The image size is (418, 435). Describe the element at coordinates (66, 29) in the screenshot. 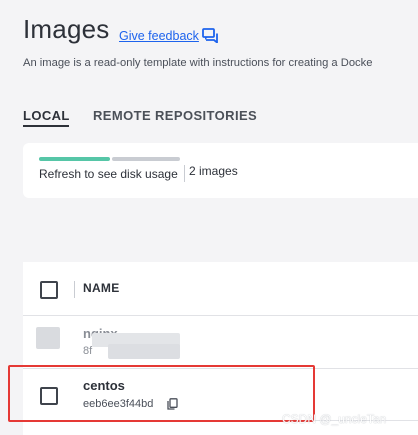

I see `page-title: Images` at that location.